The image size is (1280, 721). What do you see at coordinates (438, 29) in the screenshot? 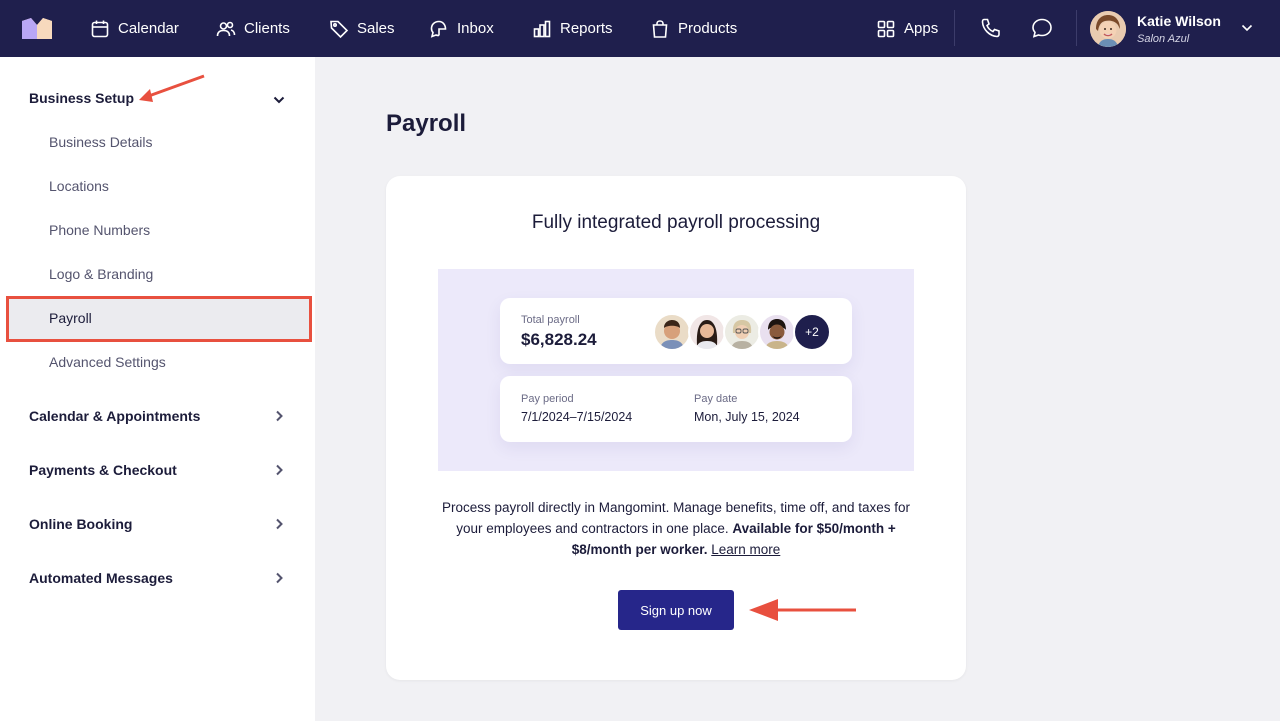
I see `inbox-icon` at bounding box center [438, 29].